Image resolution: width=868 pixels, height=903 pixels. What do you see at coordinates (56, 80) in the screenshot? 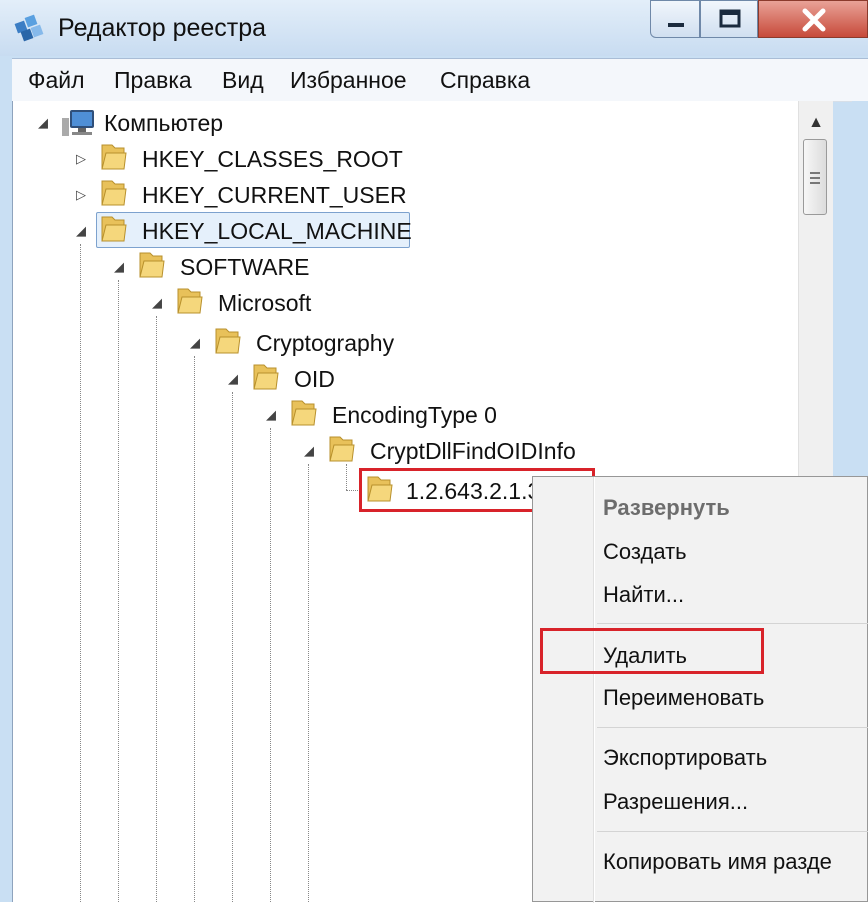
I see `menu-file: Файл` at bounding box center [56, 80].